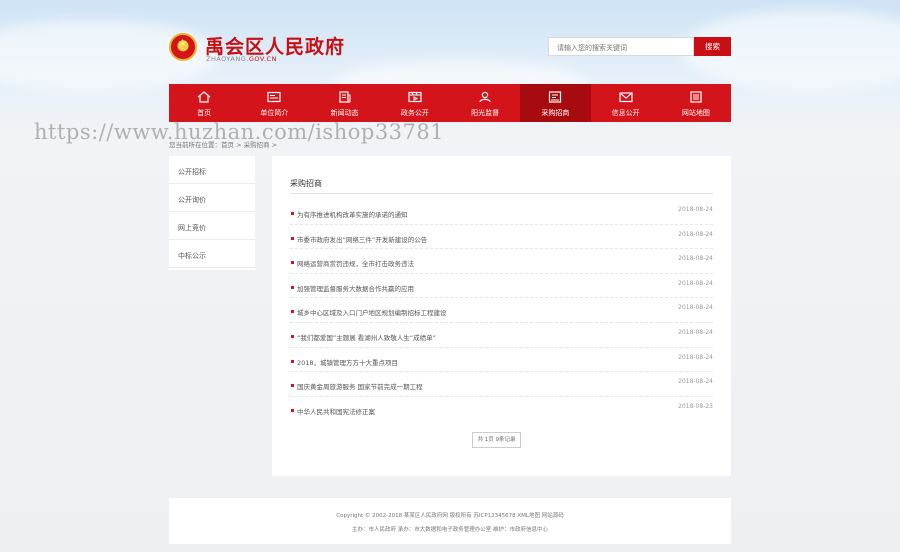 The height and width of the screenshot is (552, 900). I want to click on search-button: 搜索, so click(712, 46).